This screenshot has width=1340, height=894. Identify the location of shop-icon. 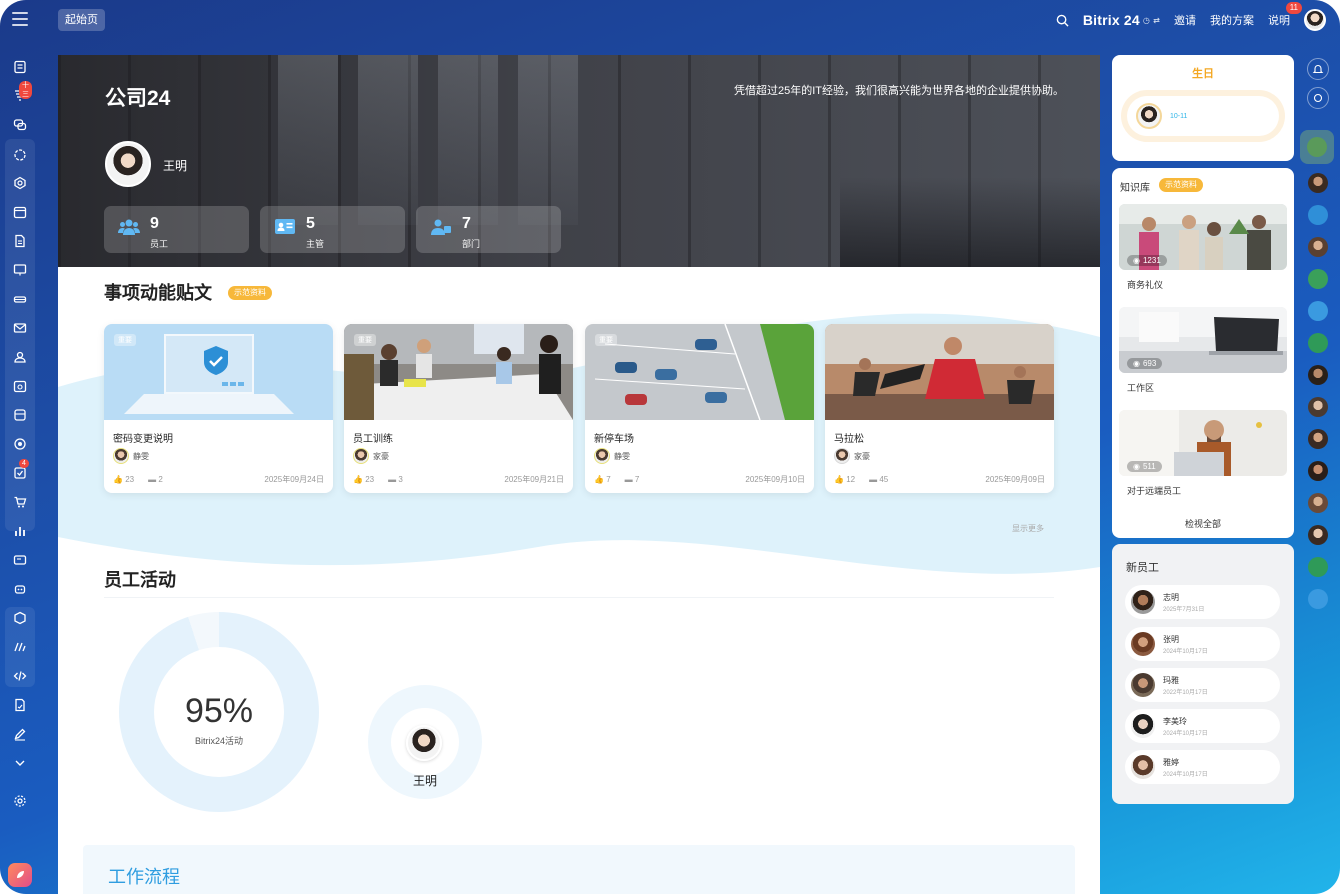
(20, 502).